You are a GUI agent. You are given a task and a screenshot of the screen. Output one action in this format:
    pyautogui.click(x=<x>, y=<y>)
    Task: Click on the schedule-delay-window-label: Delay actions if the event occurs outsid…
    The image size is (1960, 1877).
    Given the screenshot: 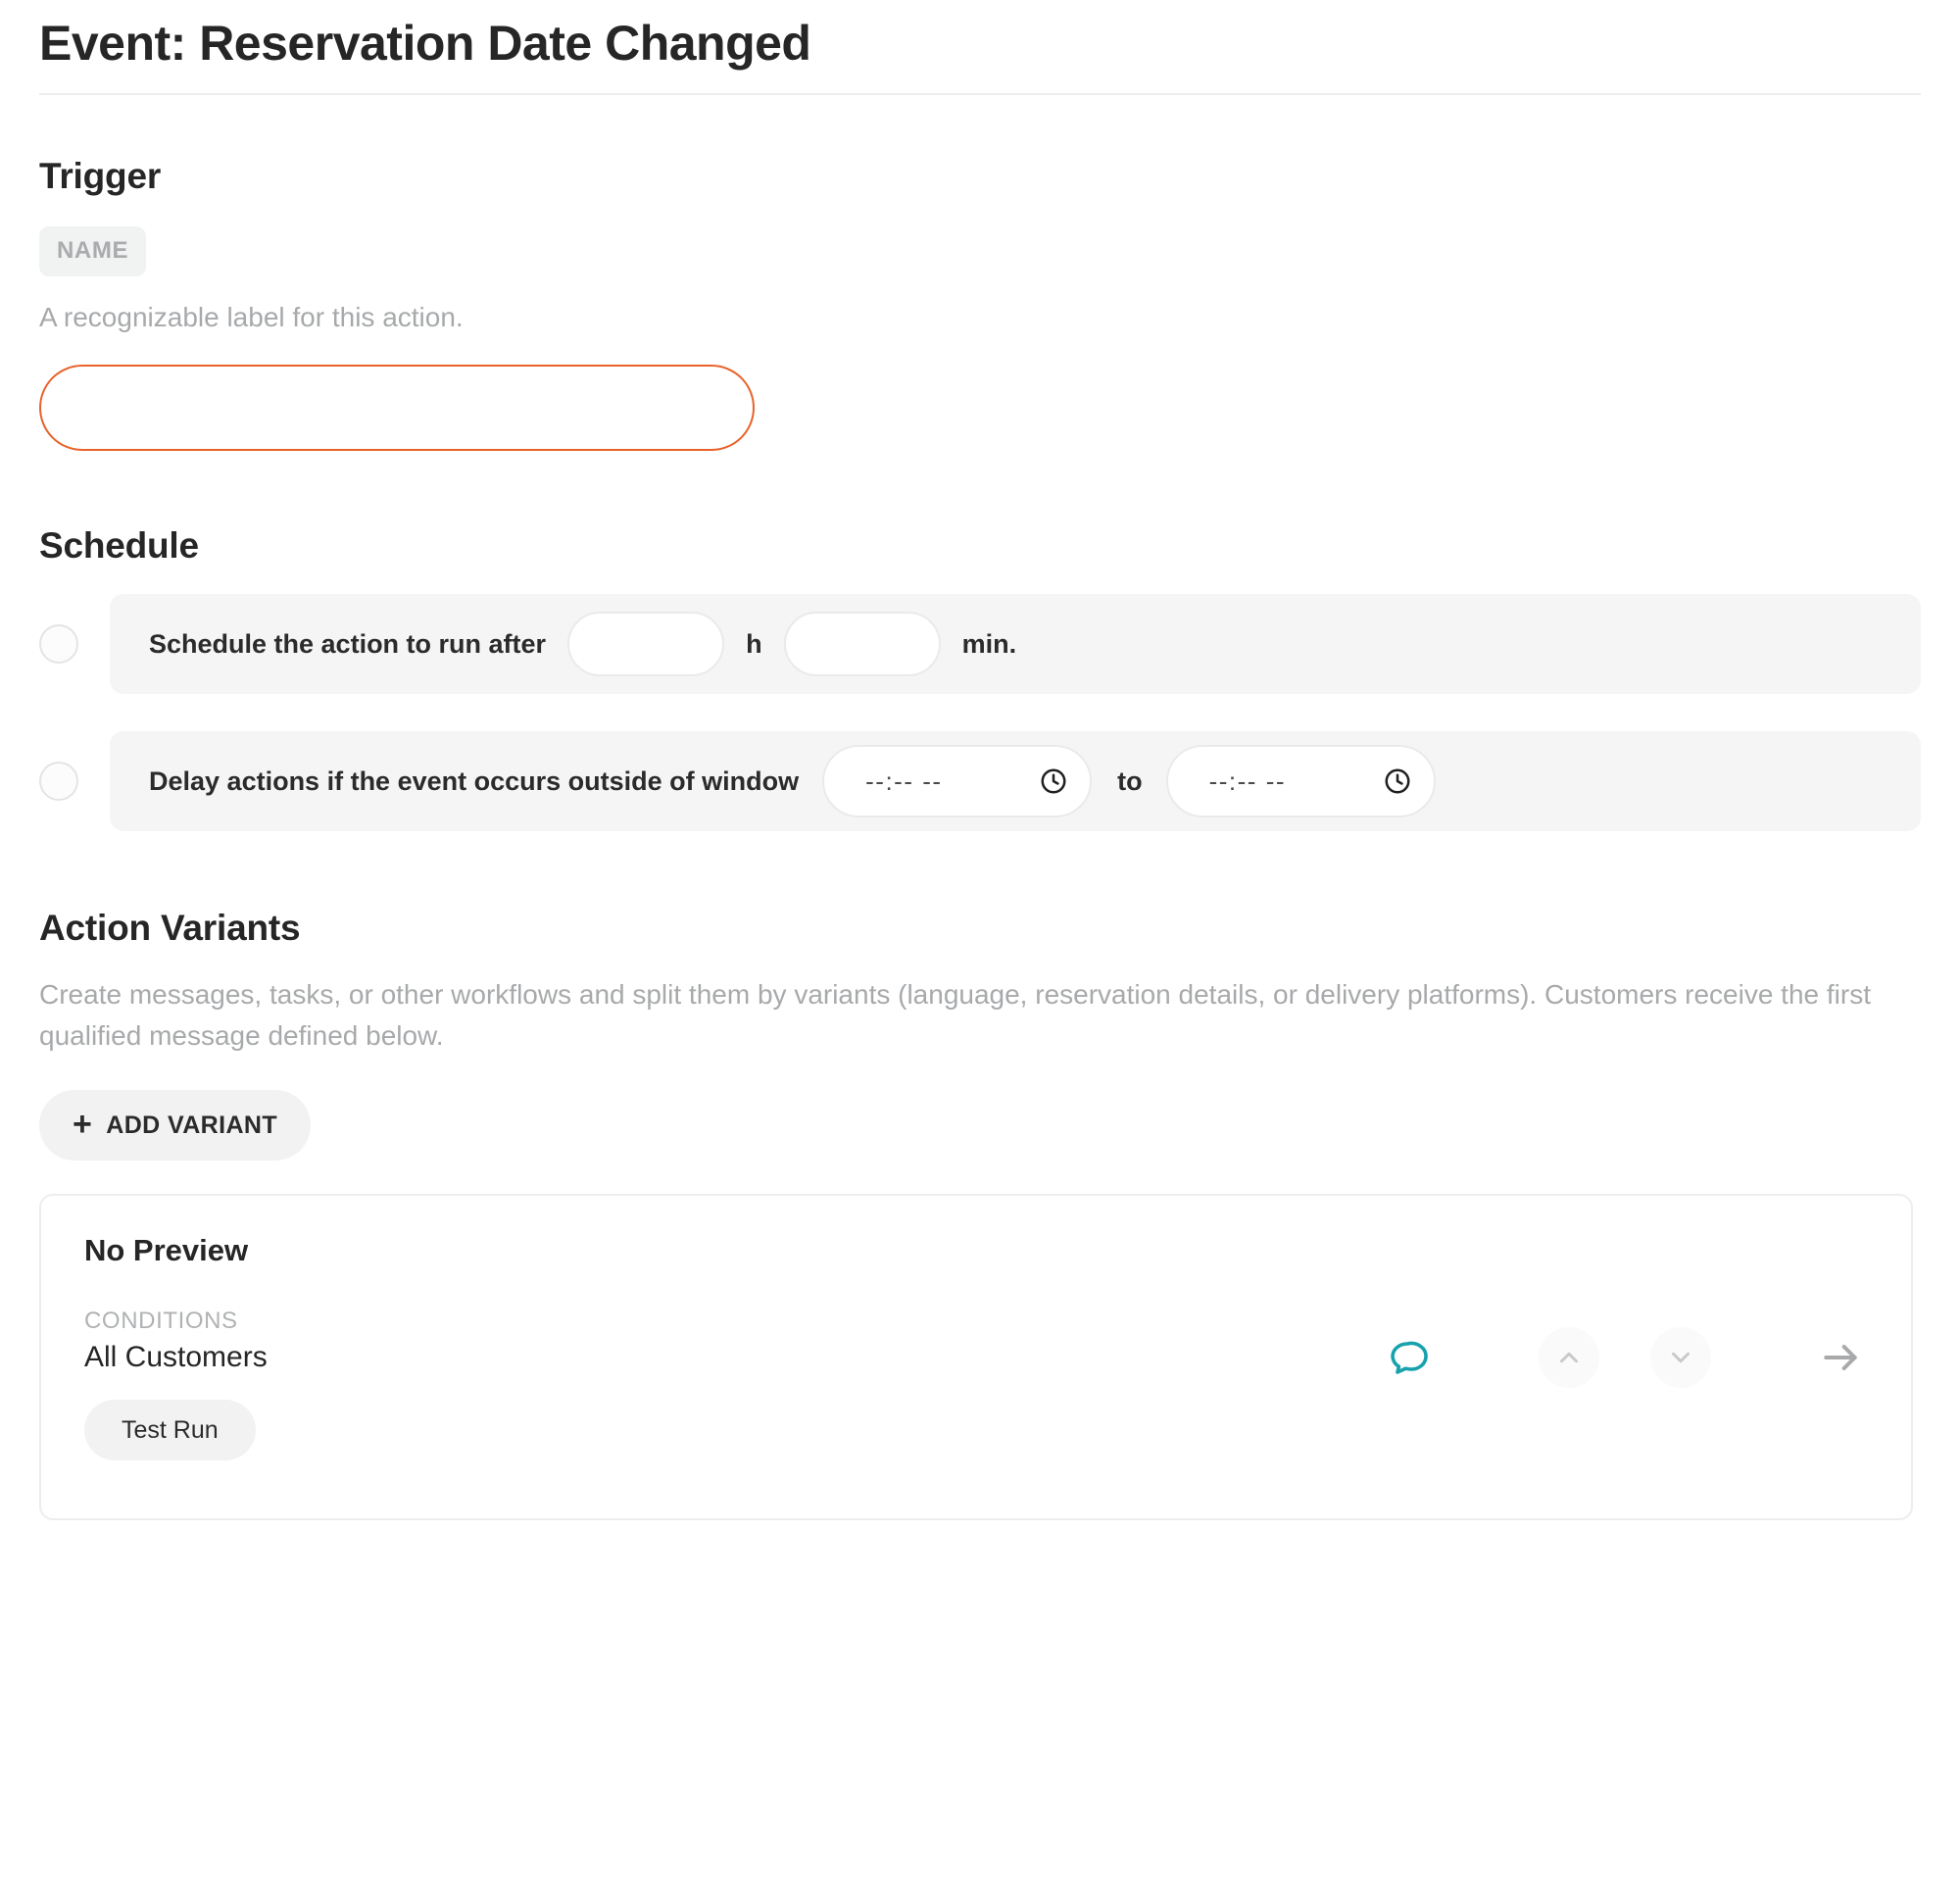 What is the action you would take?
    pyautogui.click(x=474, y=781)
    